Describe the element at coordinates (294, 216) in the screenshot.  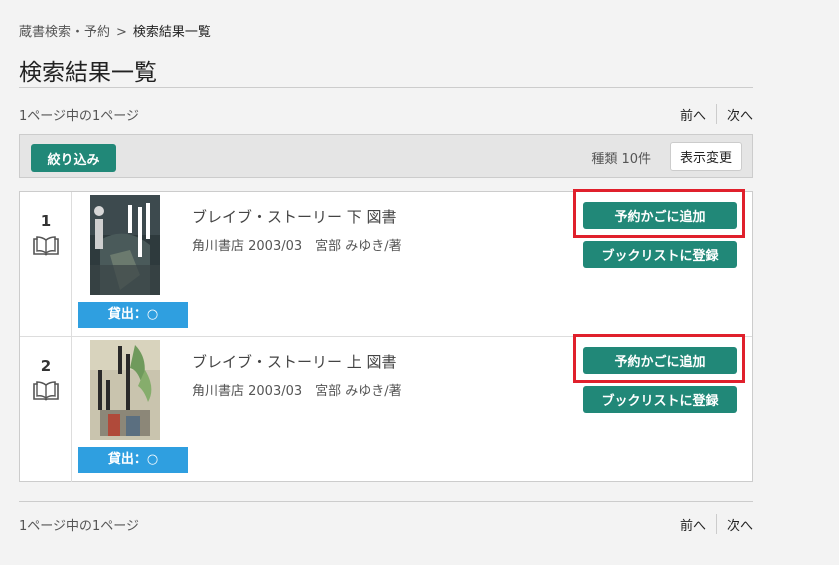
I see `book-title-link: ブレイブ・ストーリー 下 図書` at that location.